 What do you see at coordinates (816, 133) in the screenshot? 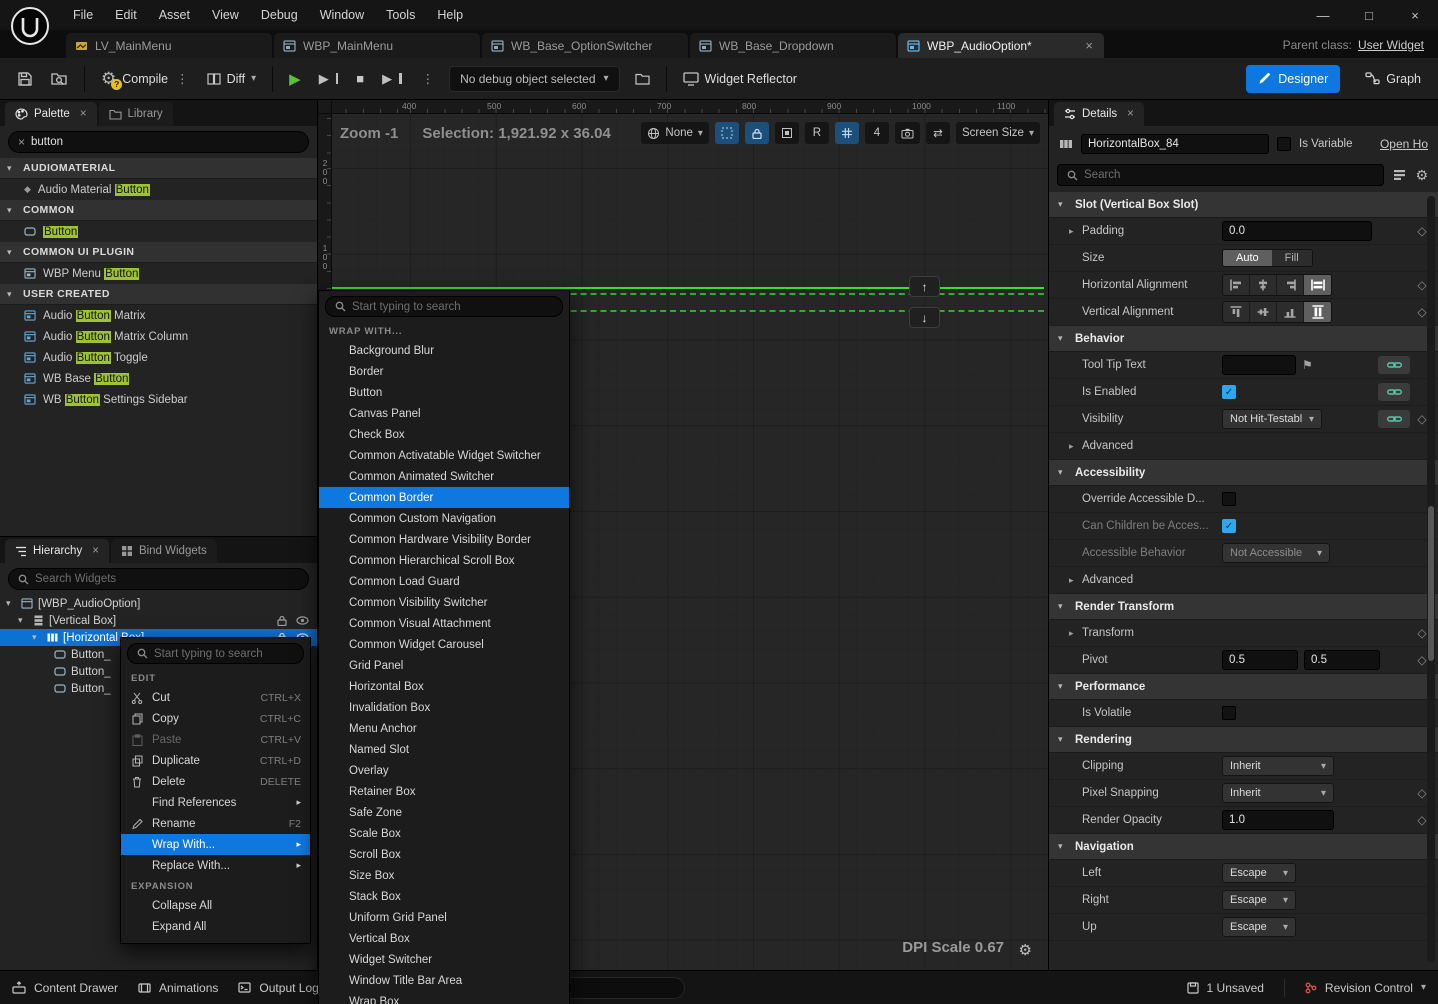
I see `respect-locks-button: R` at bounding box center [816, 133].